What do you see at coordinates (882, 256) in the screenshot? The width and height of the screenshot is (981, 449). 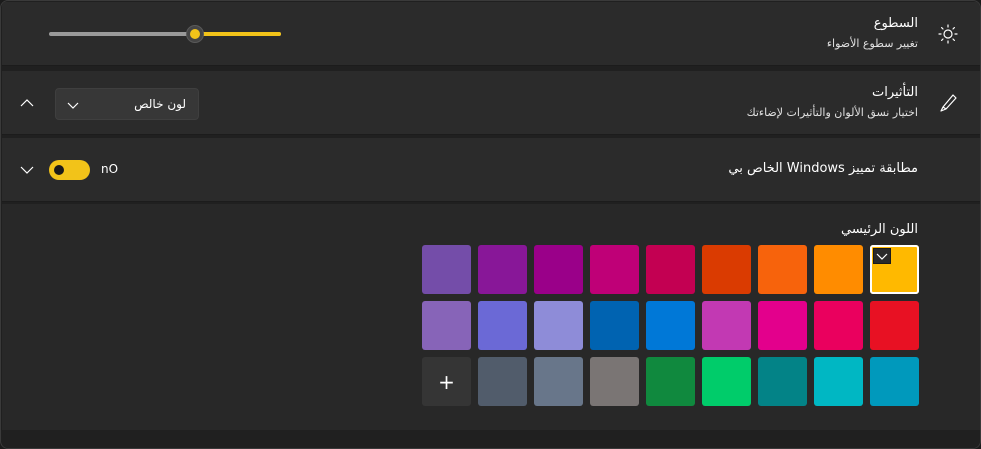 I see `selected-check-icon` at bounding box center [882, 256].